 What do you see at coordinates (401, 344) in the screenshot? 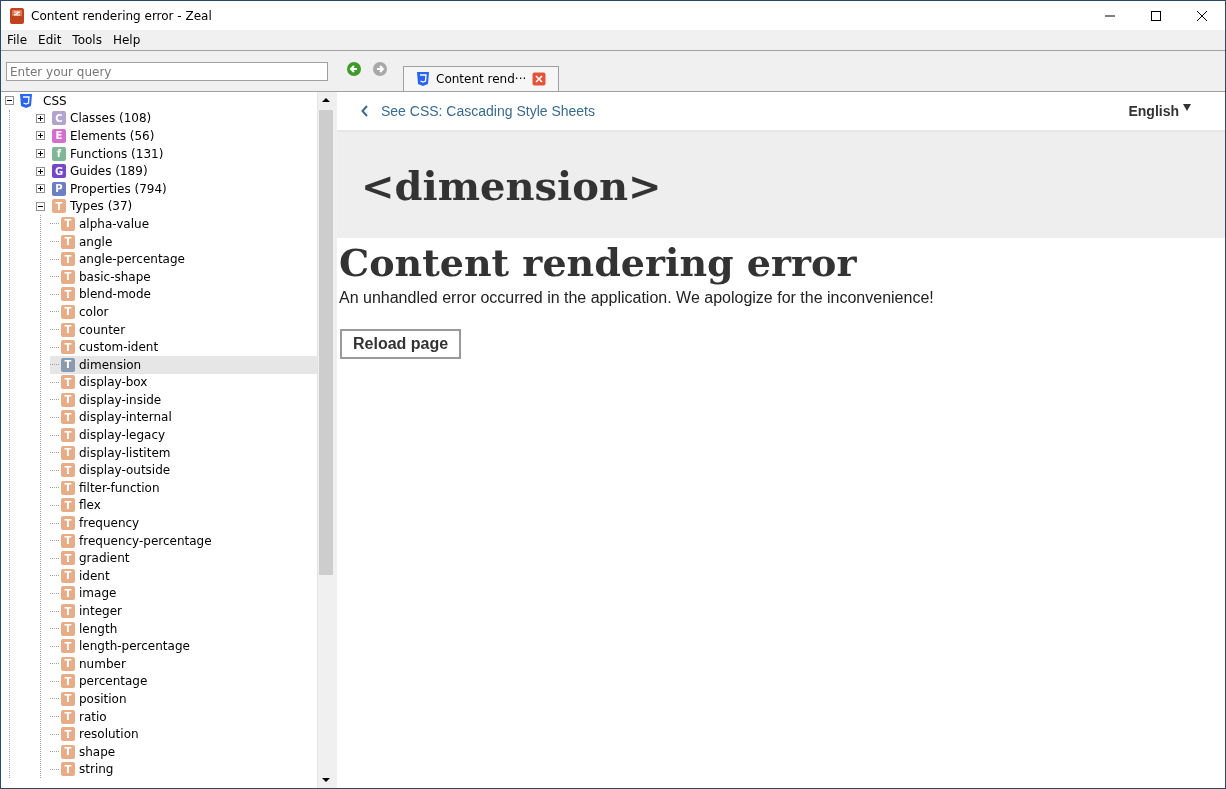
I see `reload-button: Reload page` at bounding box center [401, 344].